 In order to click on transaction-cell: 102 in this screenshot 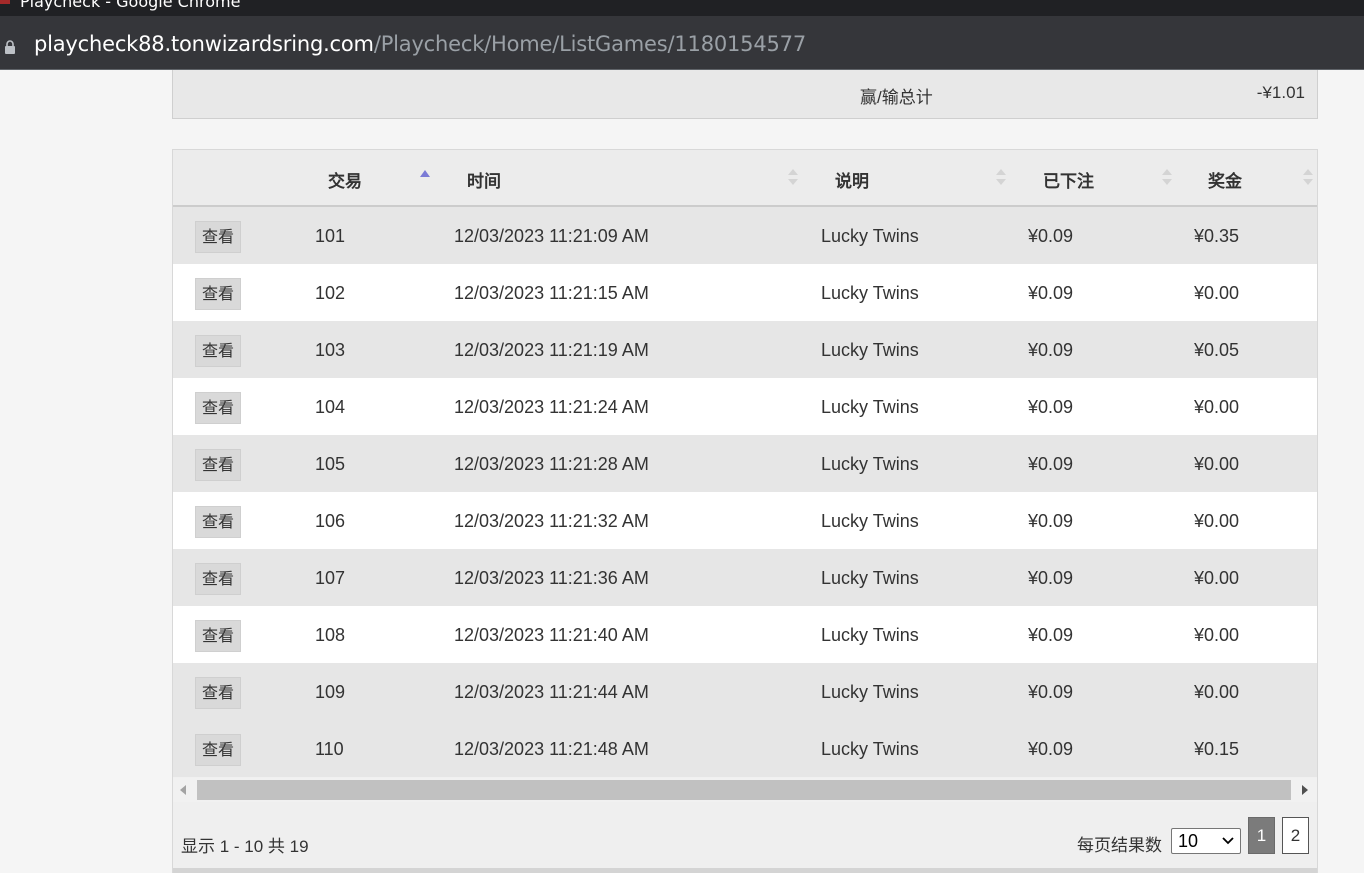, I will do `click(330, 293)`.